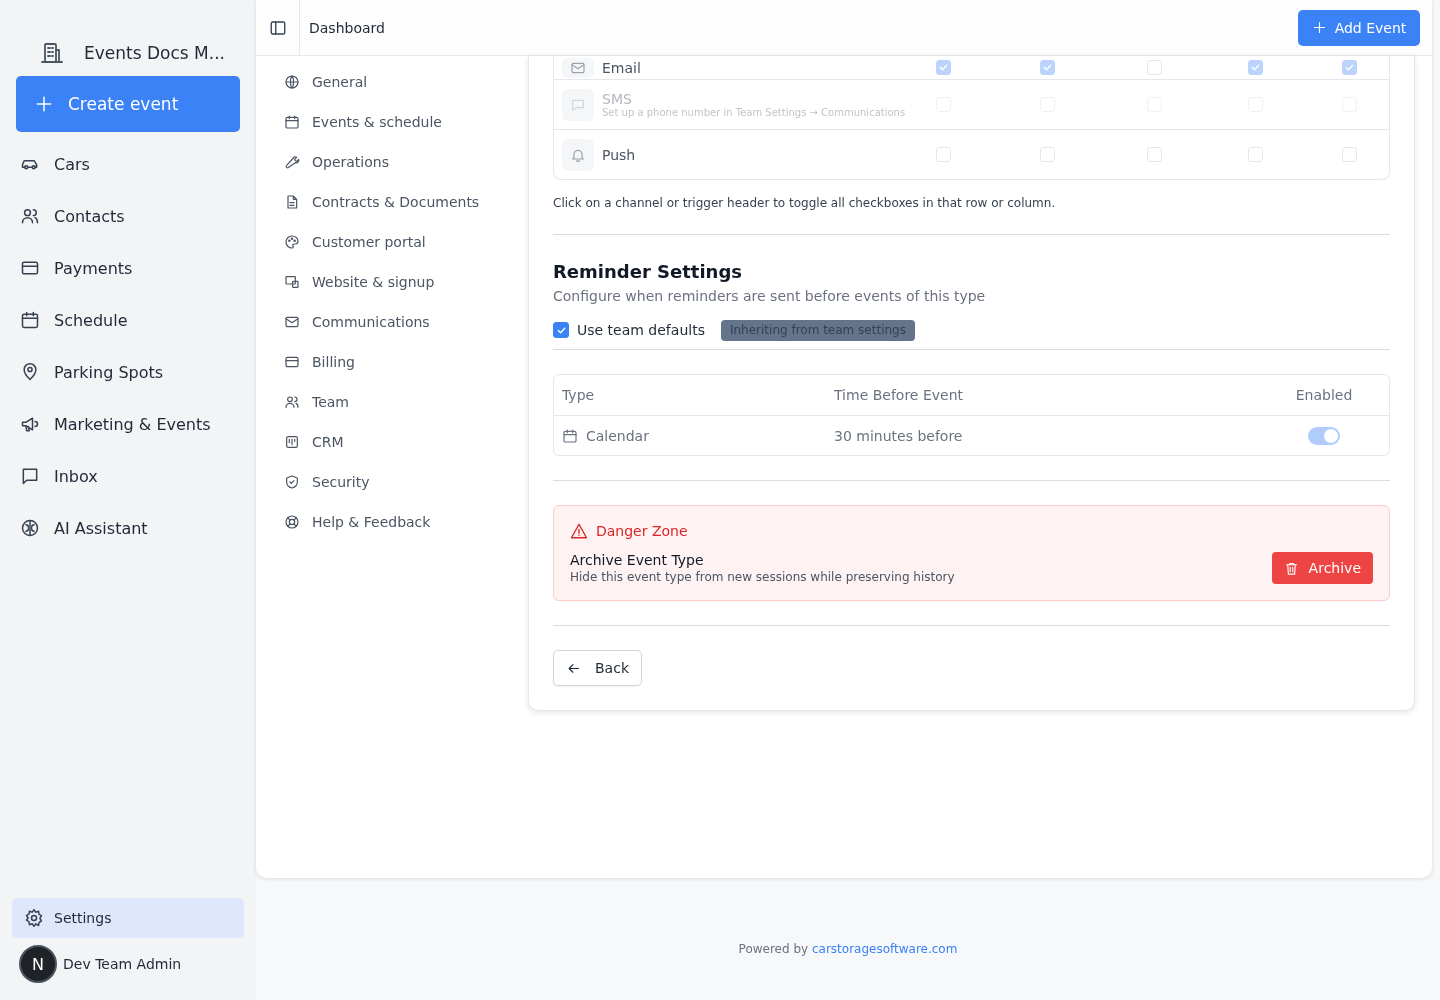 The image size is (1440, 1000). What do you see at coordinates (406, 82) in the screenshot?
I see `settings-nav-item: General` at bounding box center [406, 82].